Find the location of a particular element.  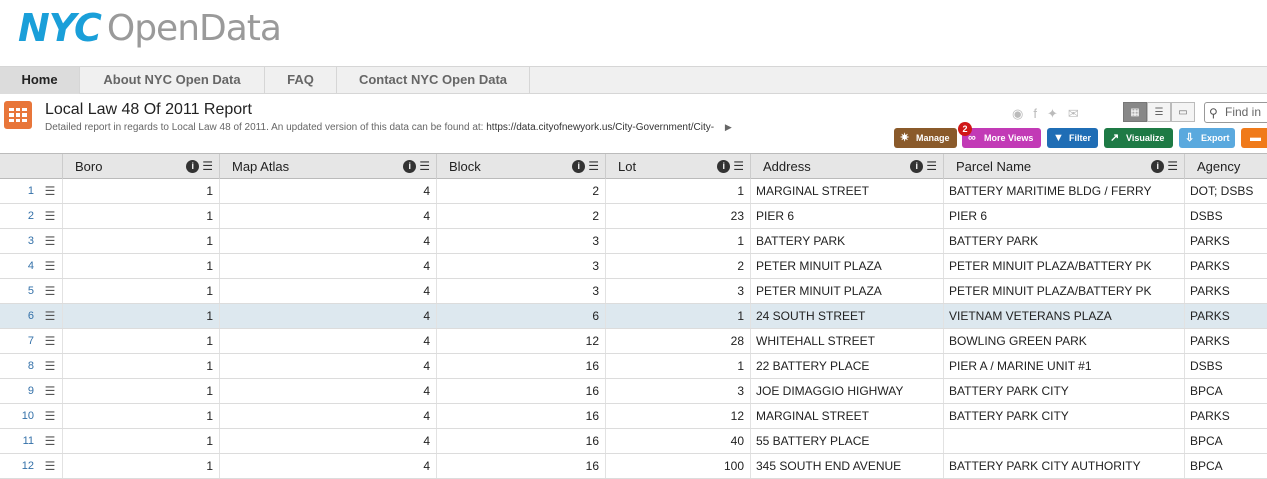

row-number: 3 is located at coordinates (19, 241).